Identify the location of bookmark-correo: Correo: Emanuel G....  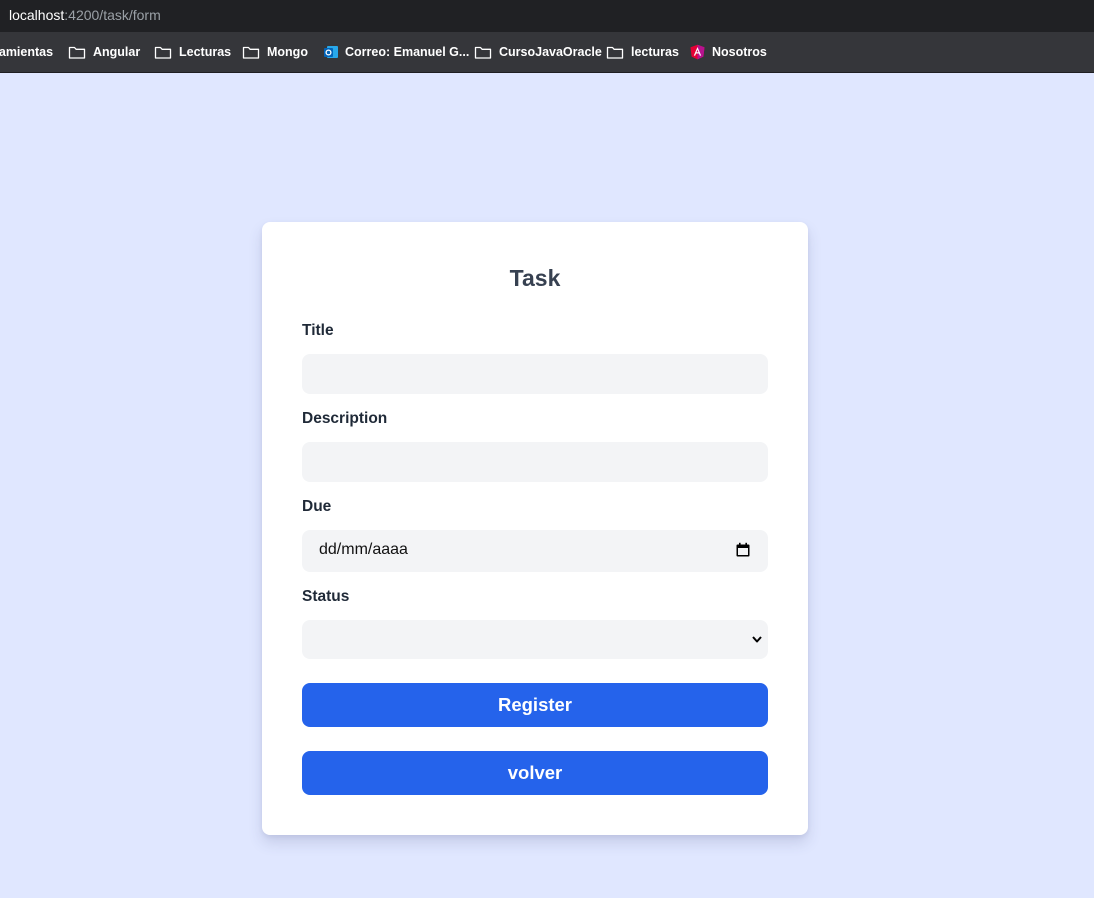
(396, 52).